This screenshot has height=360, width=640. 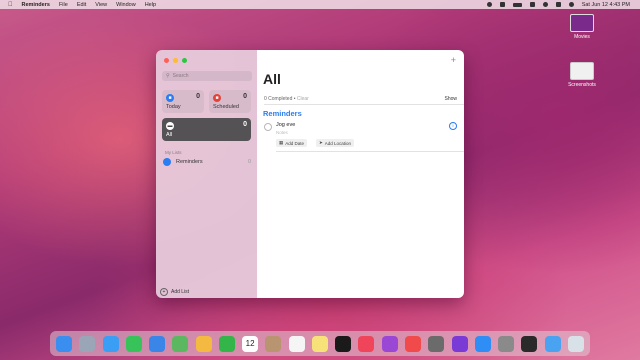 I want to click on smart-list-all: ▬ All 0, so click(x=206, y=129).